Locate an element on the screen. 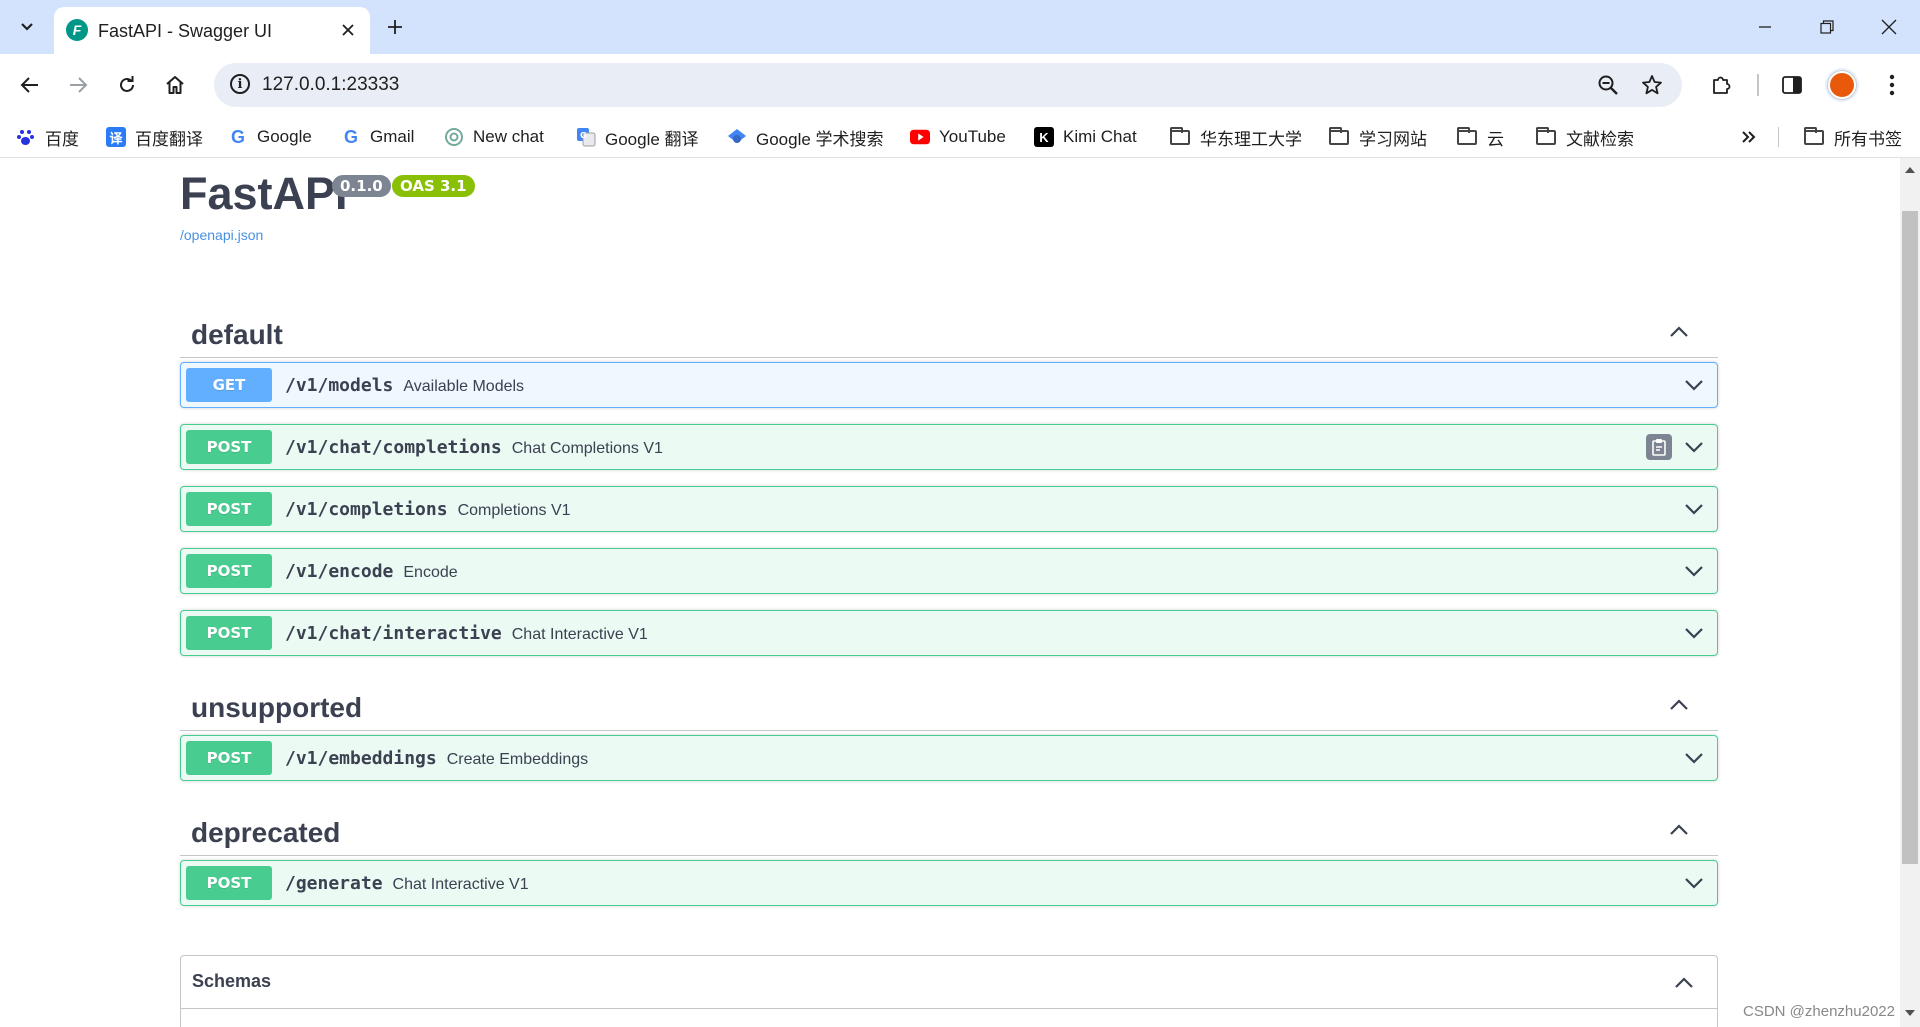 The width and height of the screenshot is (1920, 1027). operation-post-generate: POST /generate Chat Interactive V1 is located at coordinates (949, 883).